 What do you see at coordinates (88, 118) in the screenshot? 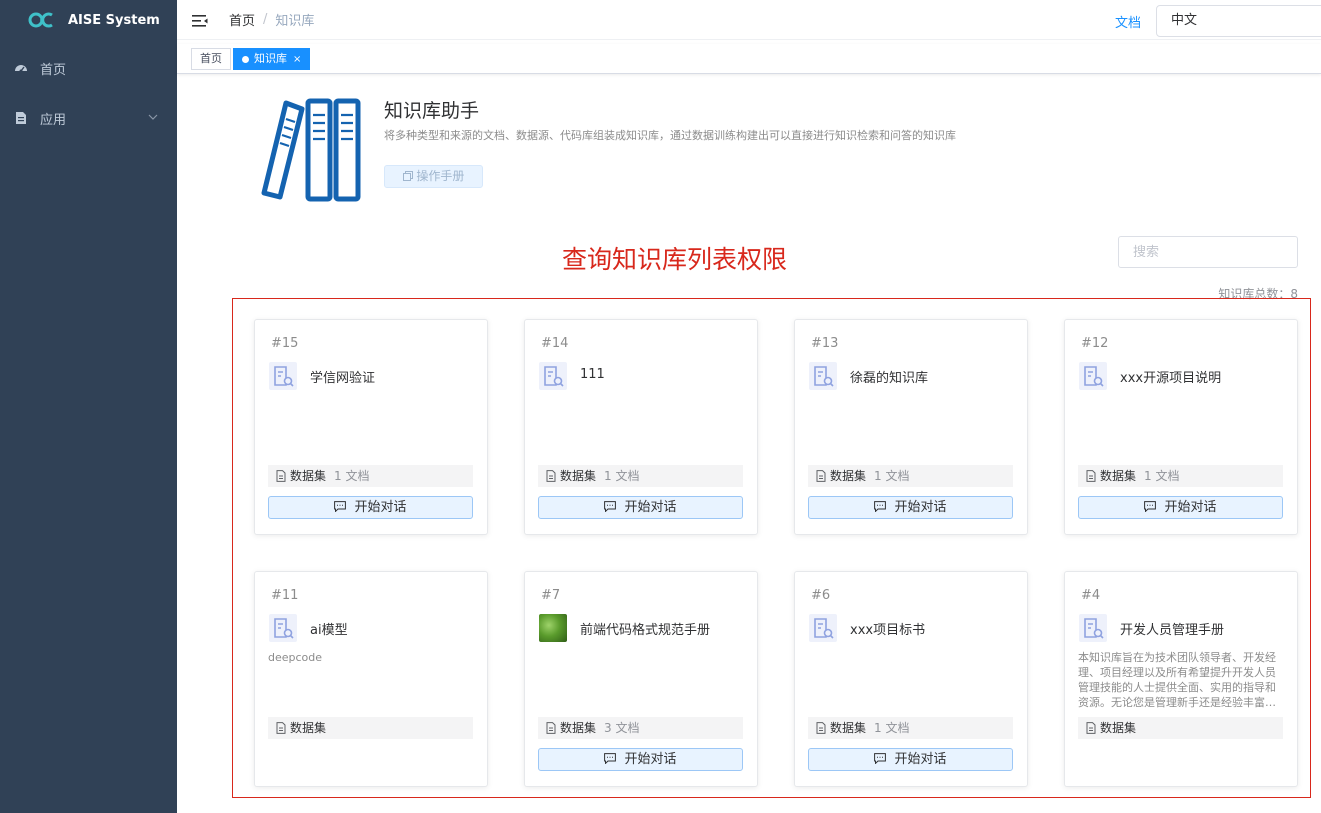
I see `sidebar-item-apps: 应用` at bounding box center [88, 118].